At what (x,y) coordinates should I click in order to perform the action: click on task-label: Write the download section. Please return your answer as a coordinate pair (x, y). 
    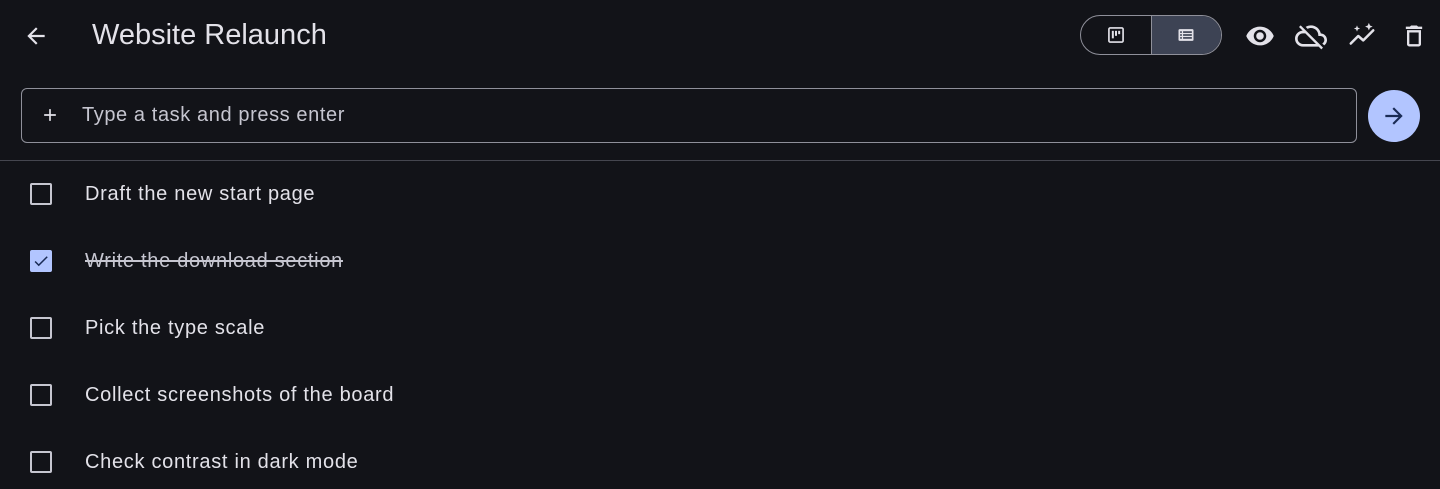
    Looking at the image, I should click on (214, 261).